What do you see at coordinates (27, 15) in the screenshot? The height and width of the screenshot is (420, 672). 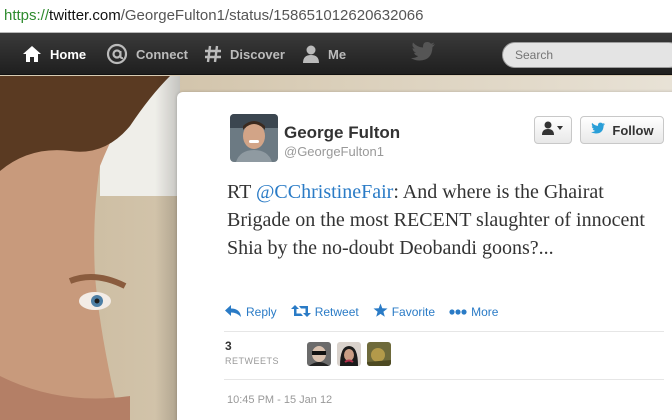 I see `url-protocol: https://` at bounding box center [27, 15].